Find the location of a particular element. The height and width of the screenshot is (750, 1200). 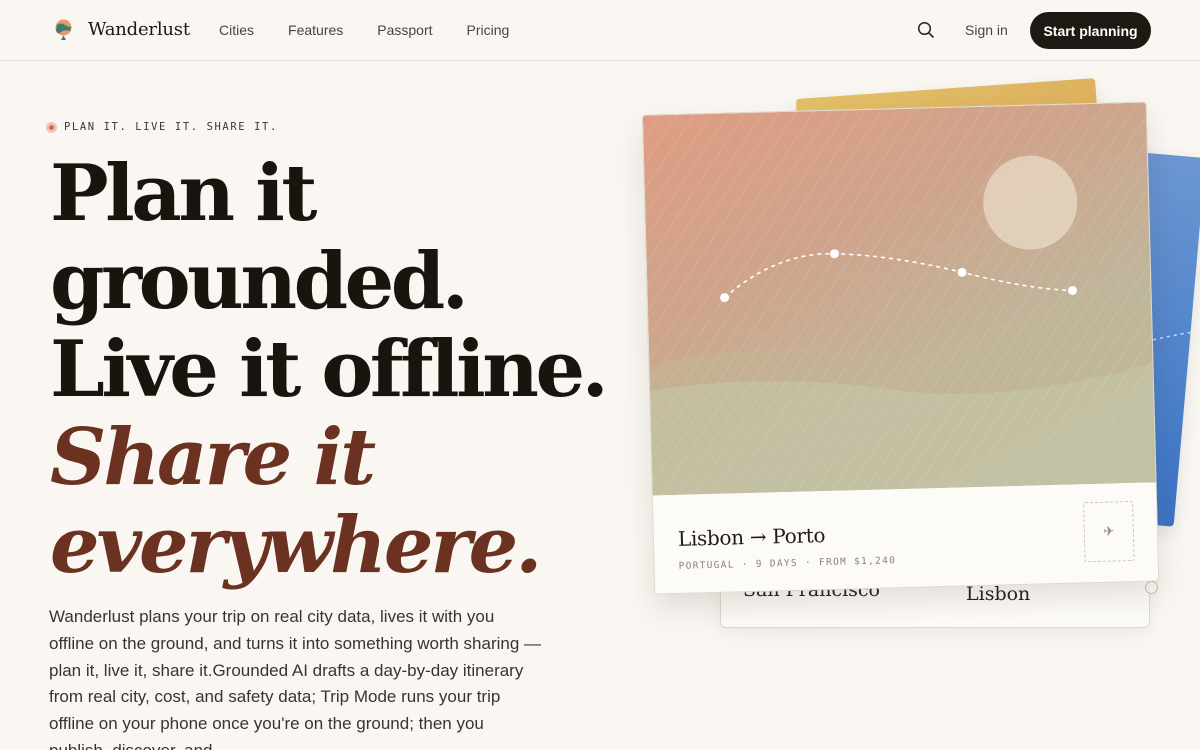

start-planning-button: Start planning is located at coordinates (1090, 30).